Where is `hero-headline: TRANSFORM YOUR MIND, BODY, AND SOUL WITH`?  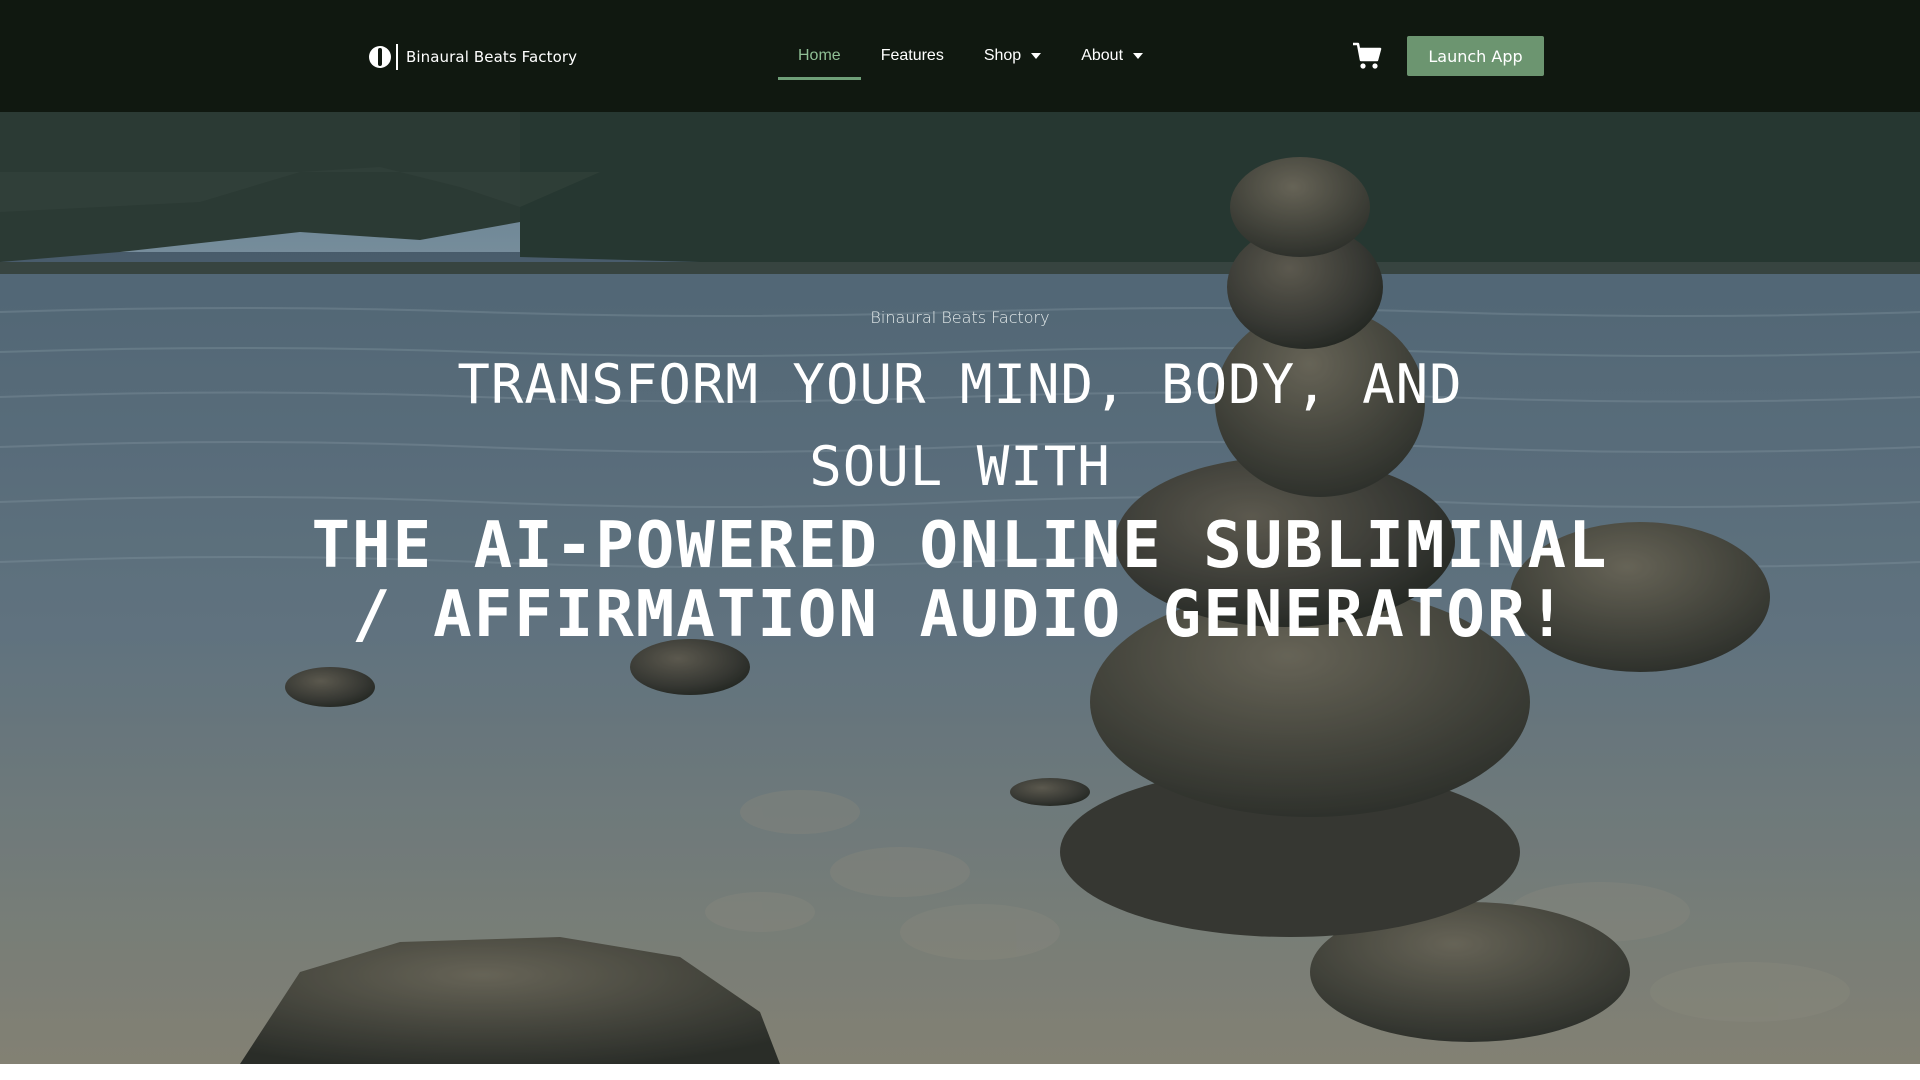 hero-headline: TRANSFORM YOUR MIND, BODY, AND SOUL WITH is located at coordinates (960, 425).